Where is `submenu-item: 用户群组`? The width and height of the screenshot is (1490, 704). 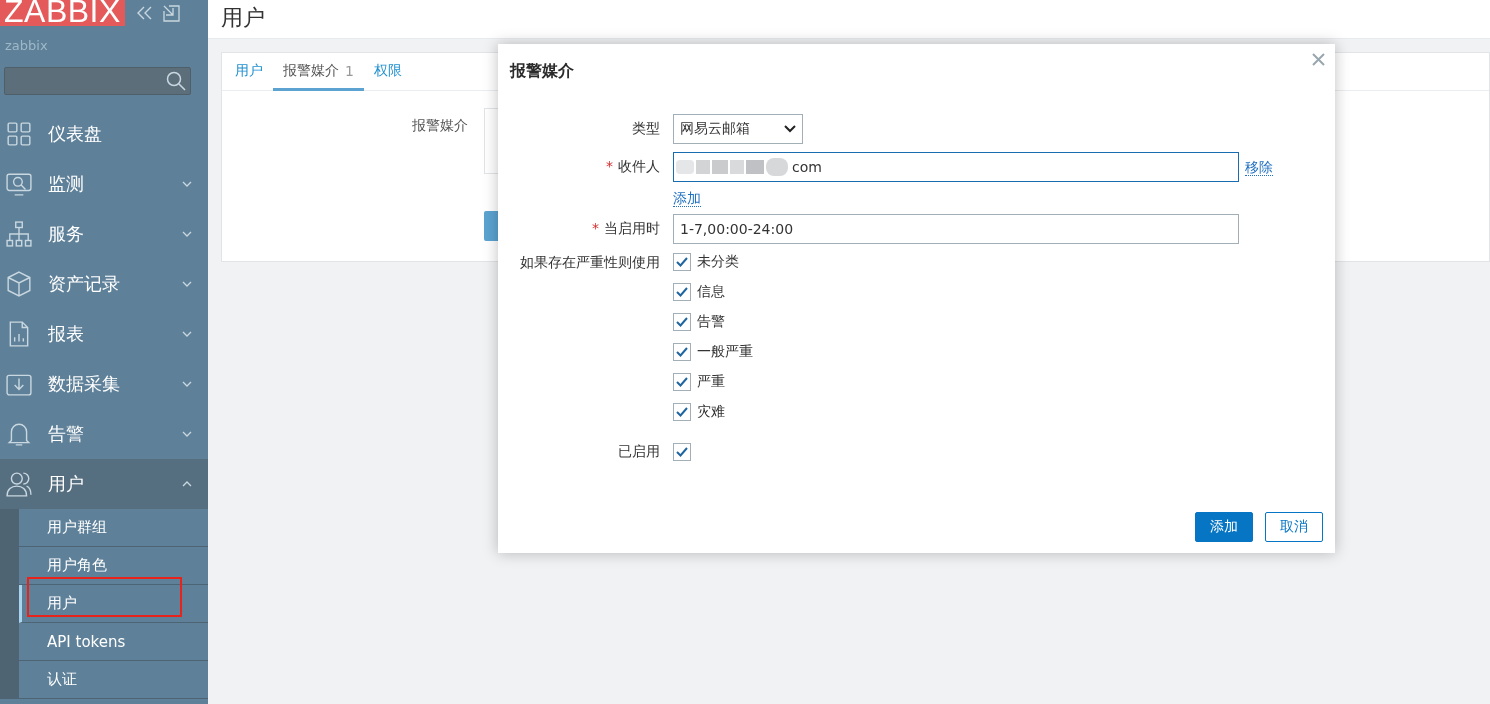
submenu-item: 用户群组 is located at coordinates (113, 528).